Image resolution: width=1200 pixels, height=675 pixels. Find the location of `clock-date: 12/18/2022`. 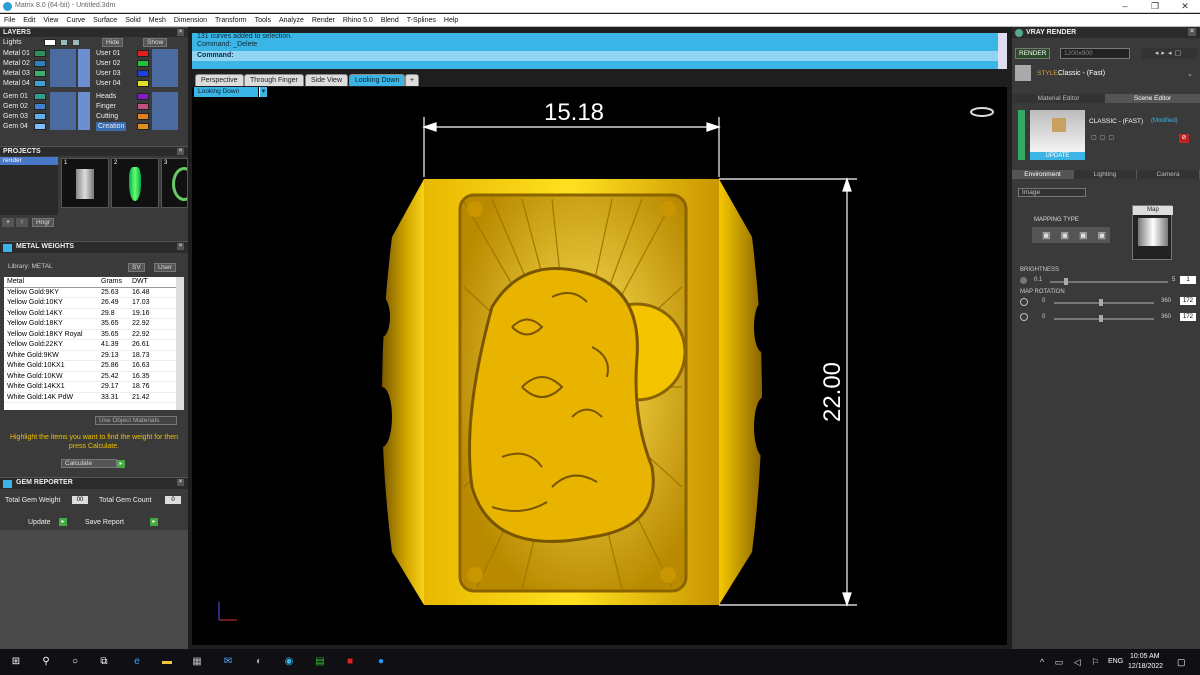

clock-date: 12/18/2022 is located at coordinates (1145, 666).